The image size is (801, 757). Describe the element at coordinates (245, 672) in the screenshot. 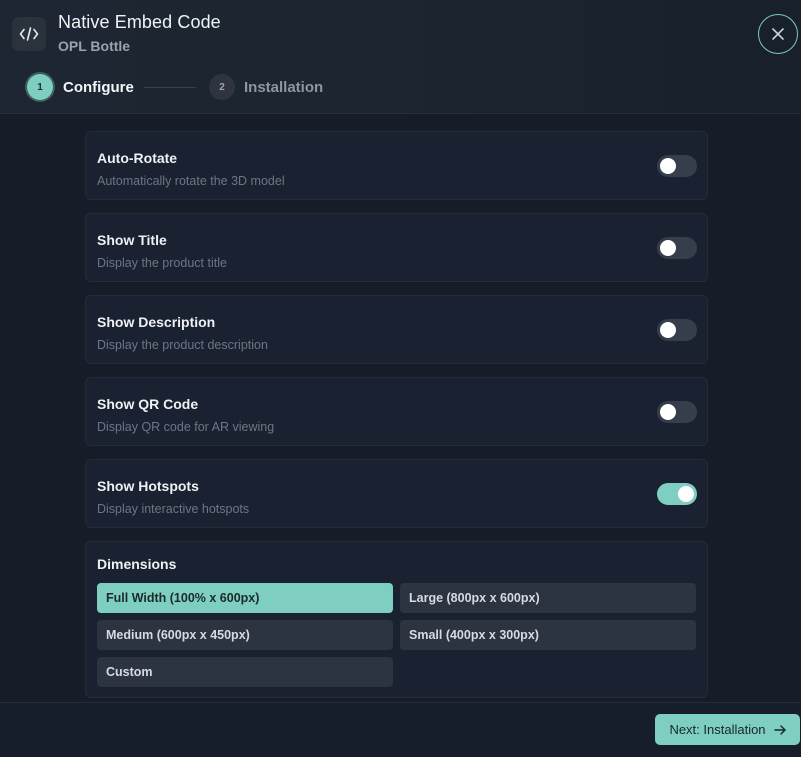

I see `dimension-custom: Custom` at that location.